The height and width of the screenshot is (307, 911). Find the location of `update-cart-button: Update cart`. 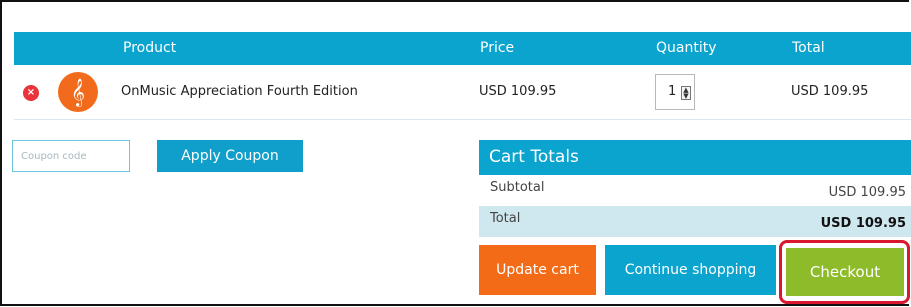

update-cart-button: Update cart is located at coordinates (537, 270).